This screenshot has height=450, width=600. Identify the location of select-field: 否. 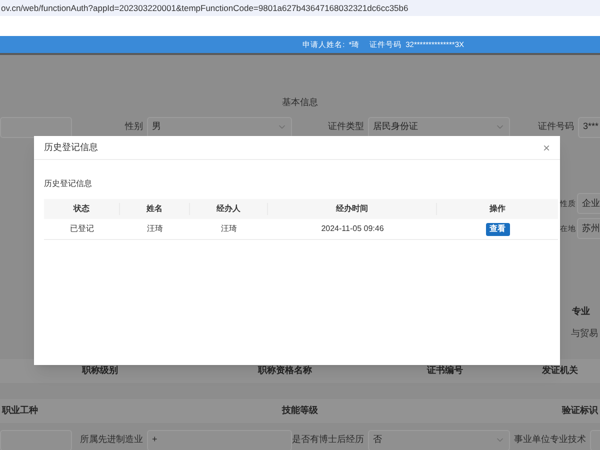
(439, 440).